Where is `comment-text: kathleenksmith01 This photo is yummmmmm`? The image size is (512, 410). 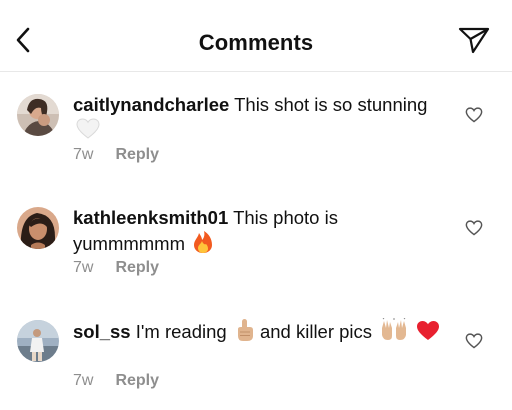
comment-text: kathleenksmith01 This photo is yummmmmm is located at coordinates (258, 232).